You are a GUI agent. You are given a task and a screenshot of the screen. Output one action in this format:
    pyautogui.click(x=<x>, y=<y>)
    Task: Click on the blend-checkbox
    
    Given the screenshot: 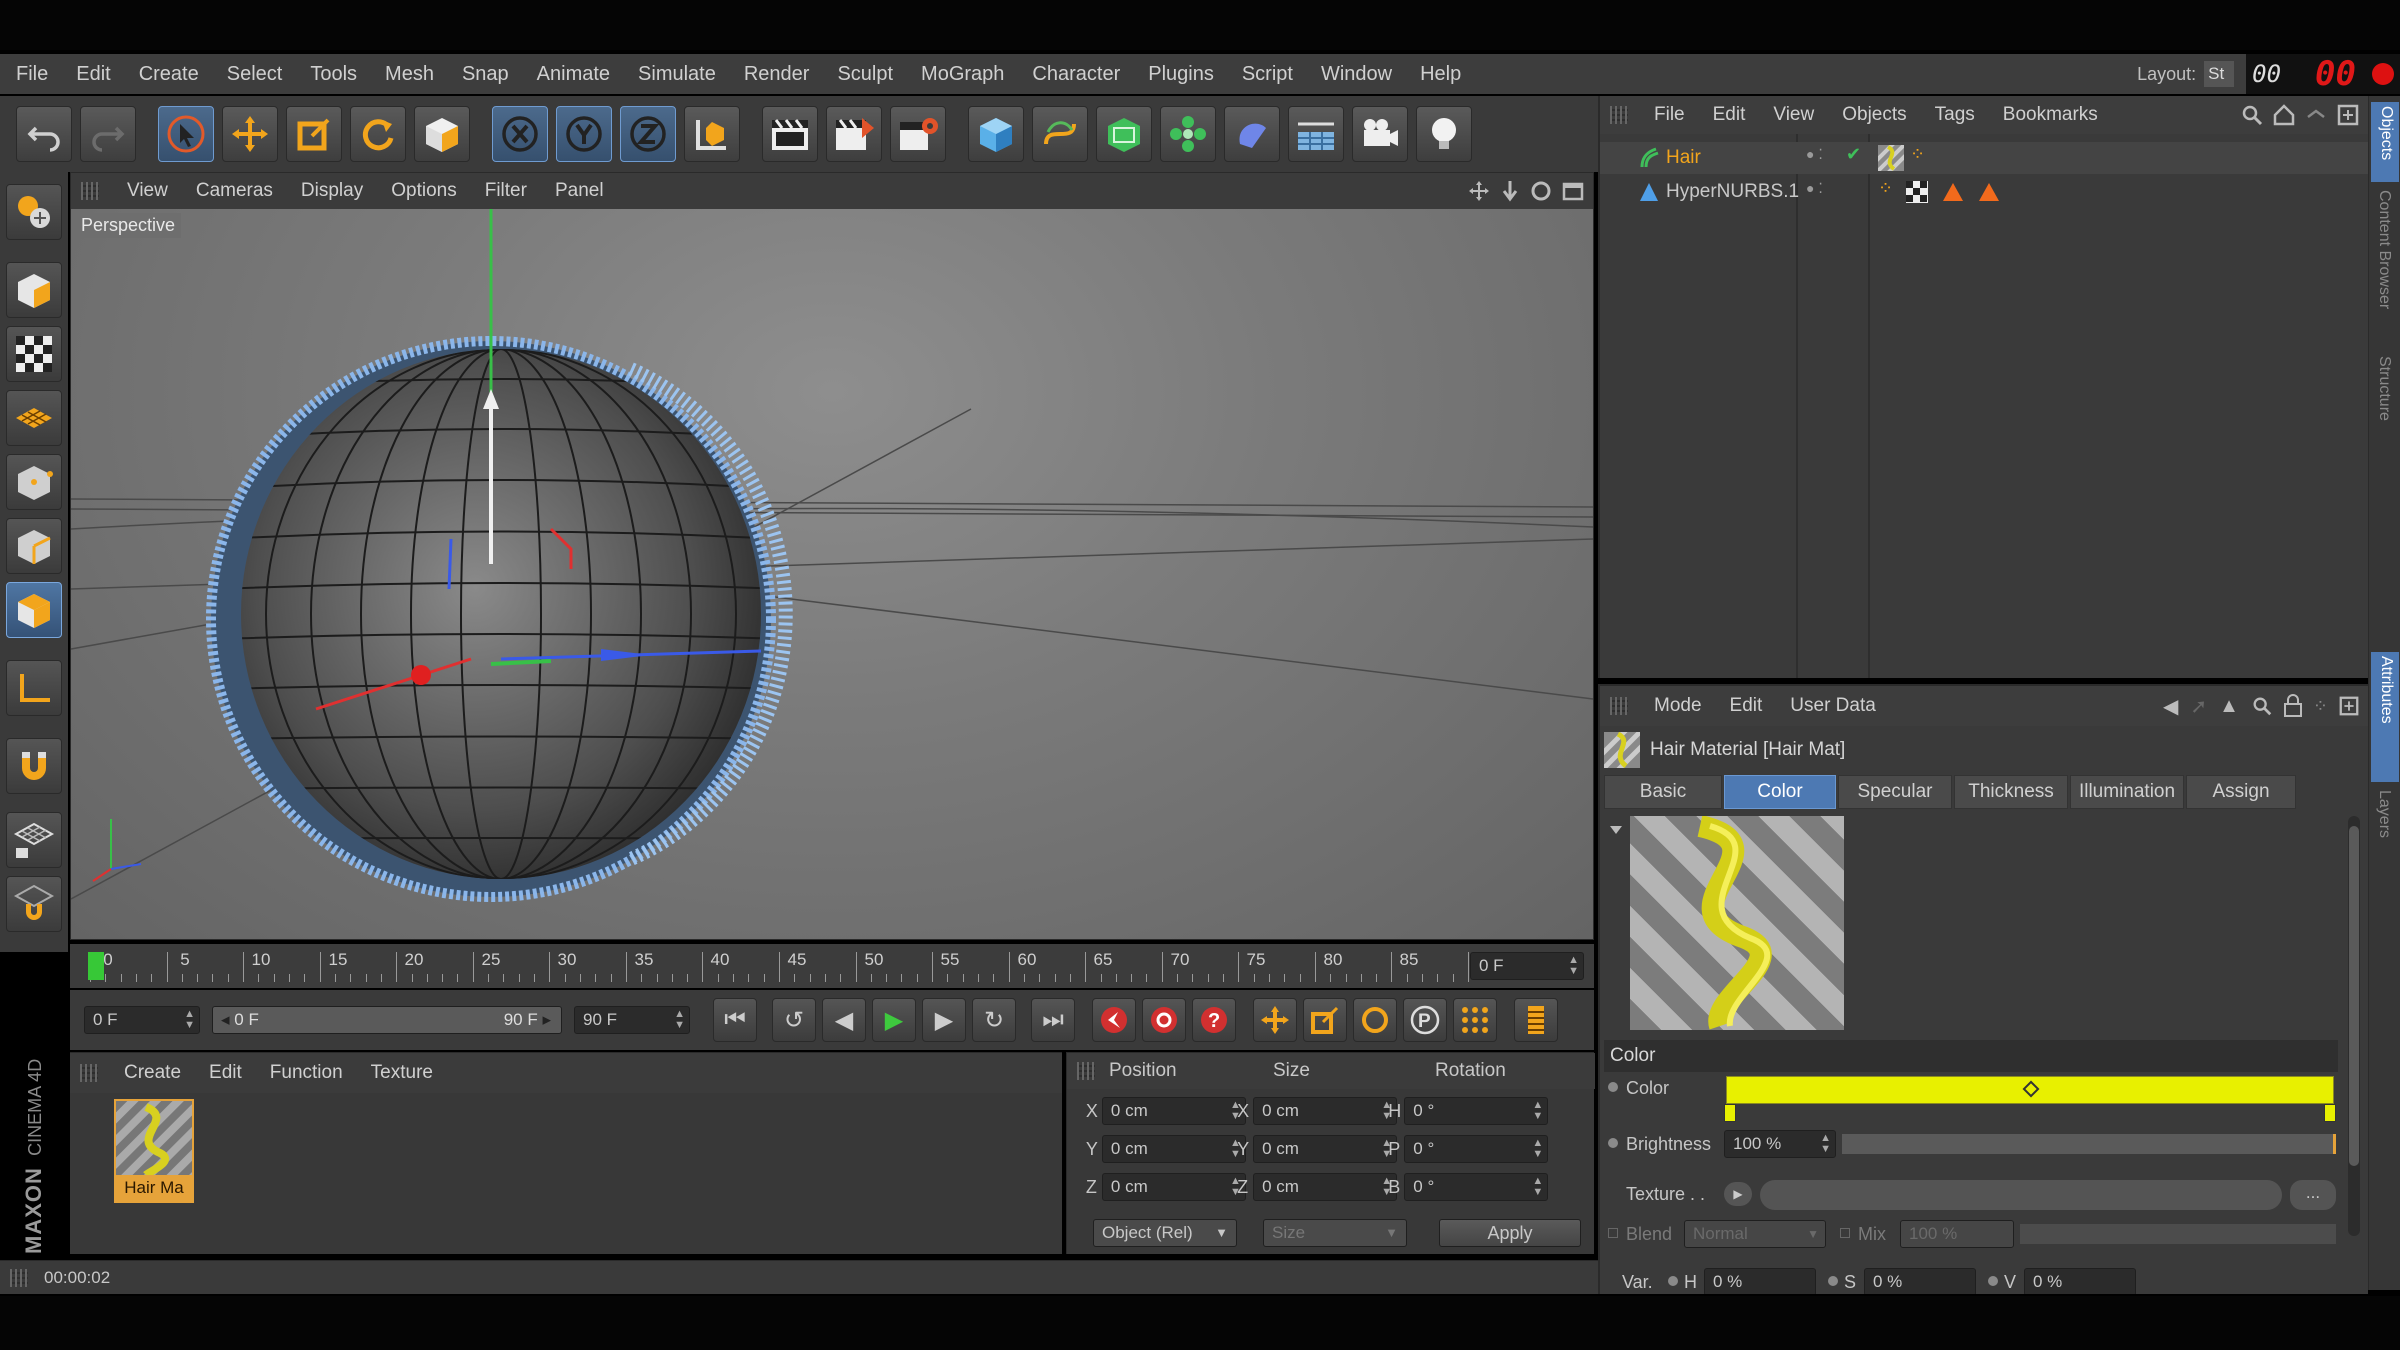 What is the action you would take?
    pyautogui.click(x=1613, y=1233)
    